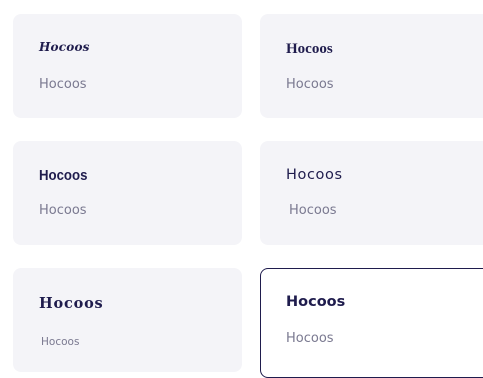  I want to click on font-pair-card-6-selected: Hocoos Hocoos, so click(371, 323).